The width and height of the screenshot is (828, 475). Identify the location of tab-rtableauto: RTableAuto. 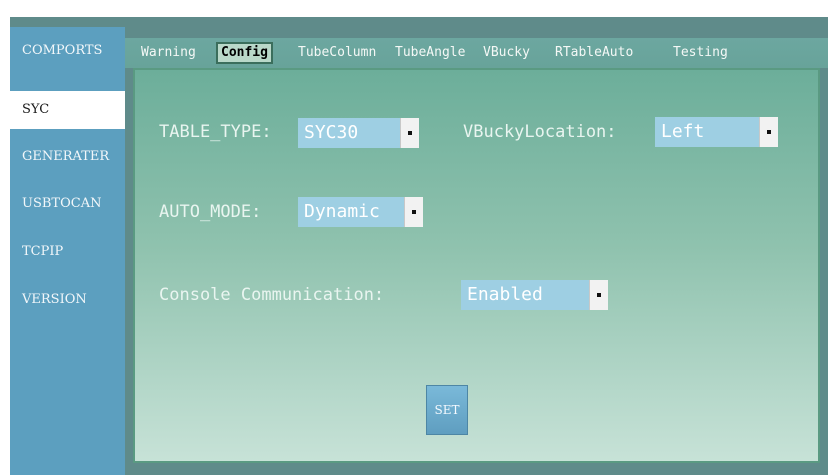
(594, 53).